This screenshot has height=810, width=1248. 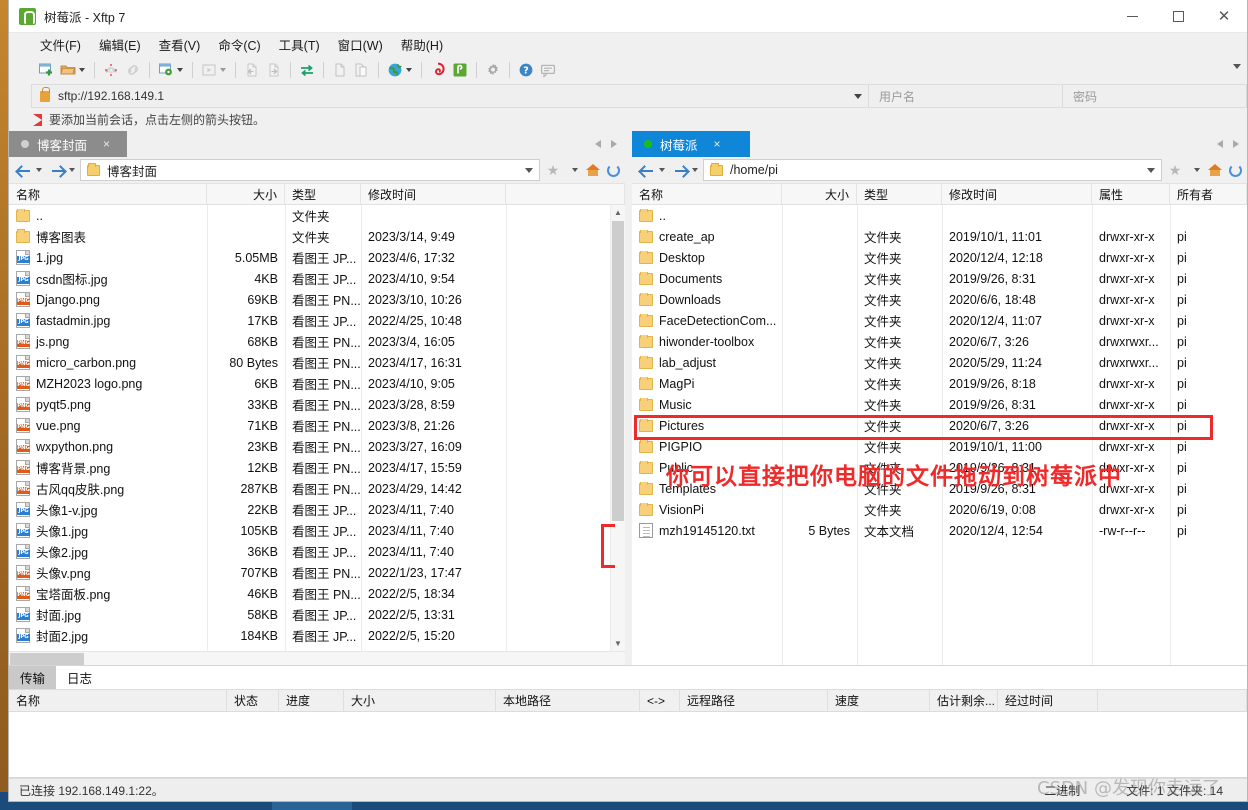 What do you see at coordinates (450, 96) in the screenshot?
I see `session-url-field: sftp://192.168.149.1` at bounding box center [450, 96].